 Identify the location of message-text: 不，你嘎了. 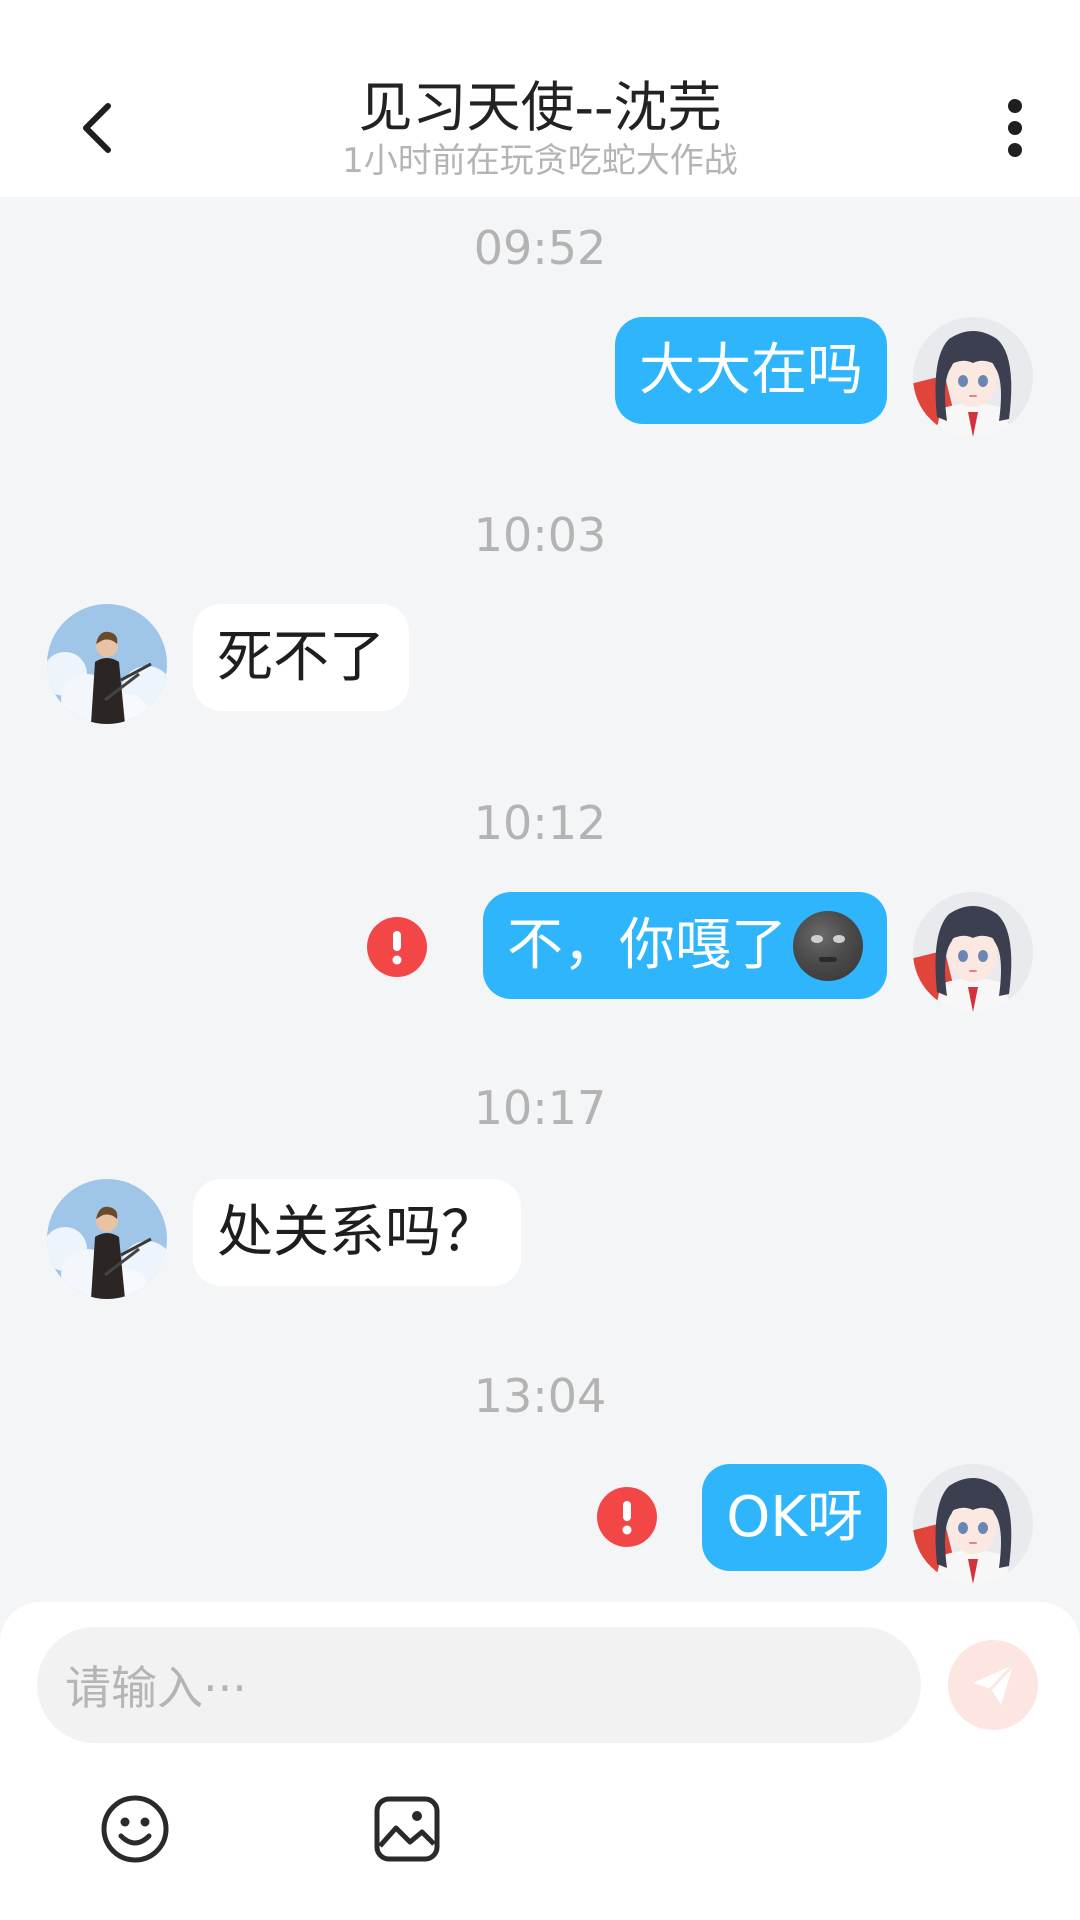
(647, 945).